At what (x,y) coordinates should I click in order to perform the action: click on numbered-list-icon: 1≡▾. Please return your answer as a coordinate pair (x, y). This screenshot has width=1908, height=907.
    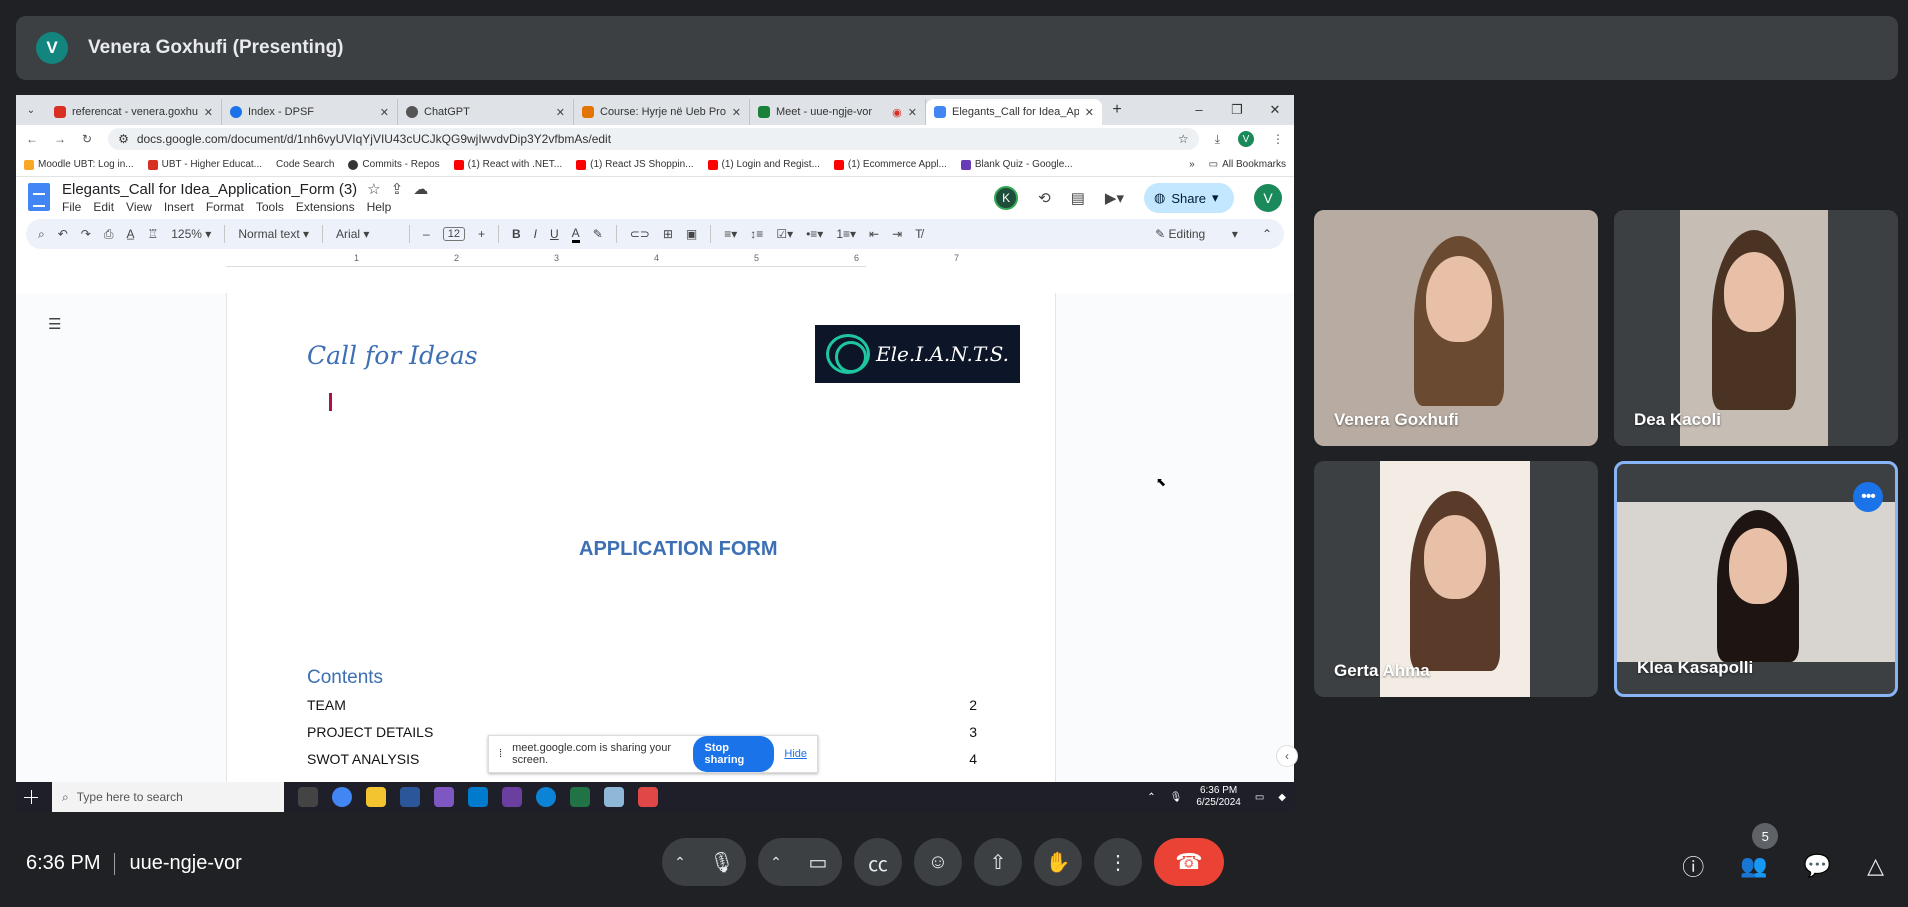
    Looking at the image, I should click on (846, 234).